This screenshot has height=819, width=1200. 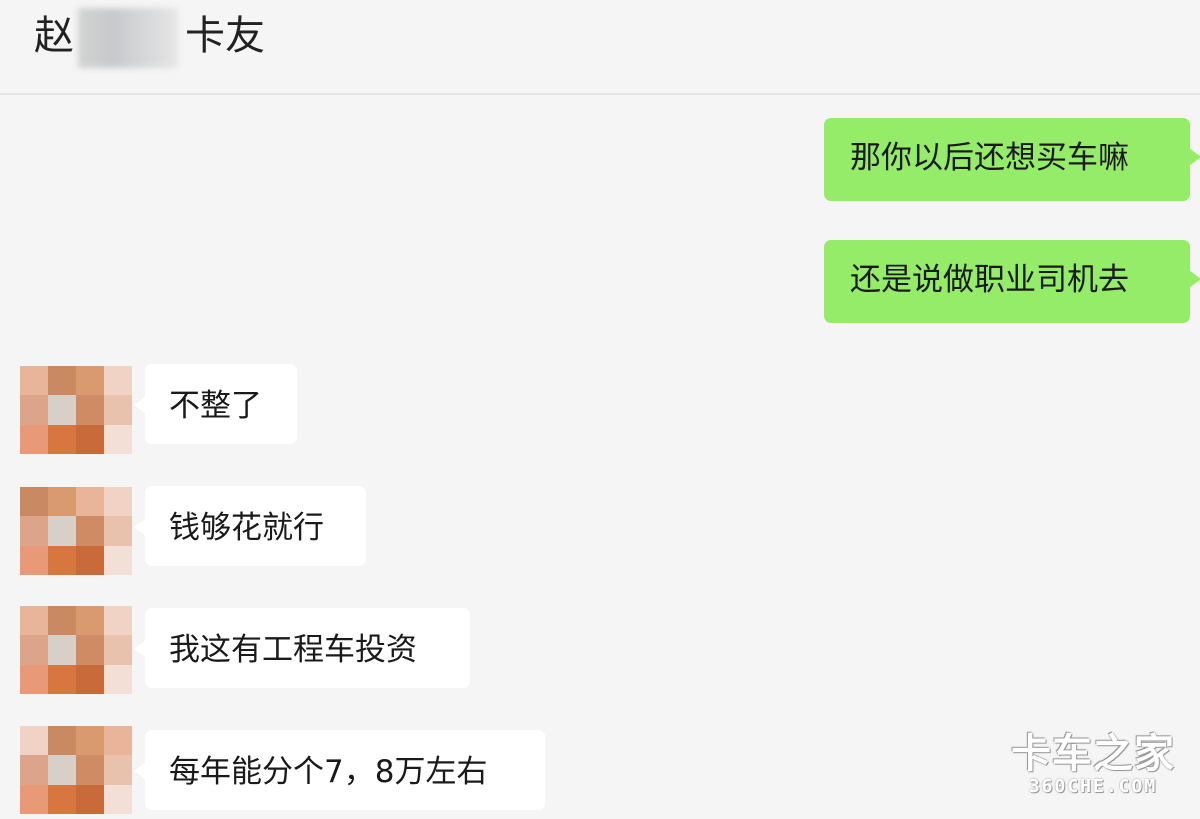 I want to click on watermark-brand: 卡车之家, so click(x=1093, y=754).